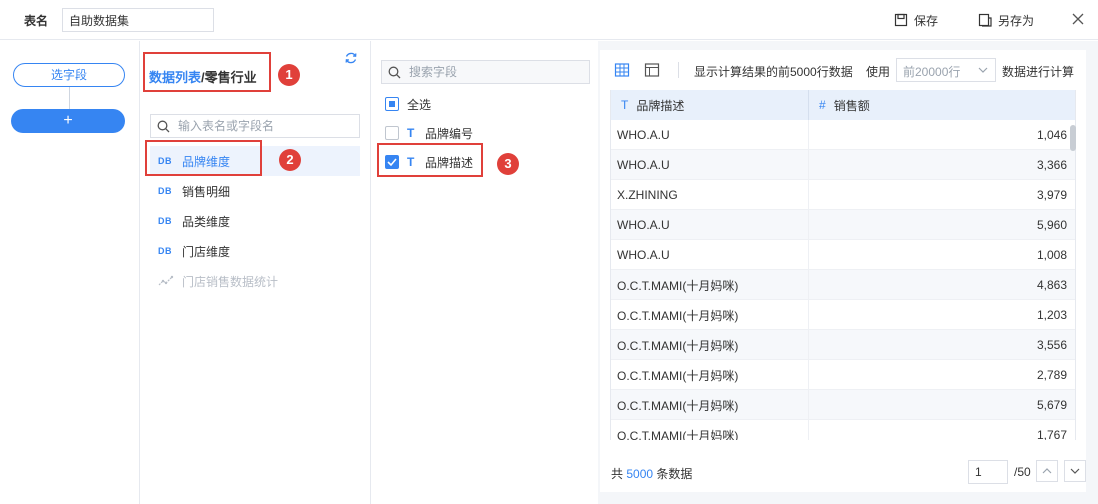 The width and height of the screenshot is (1098, 504). Describe the element at coordinates (640, 474) in the screenshot. I see `total-count: 5000` at that location.